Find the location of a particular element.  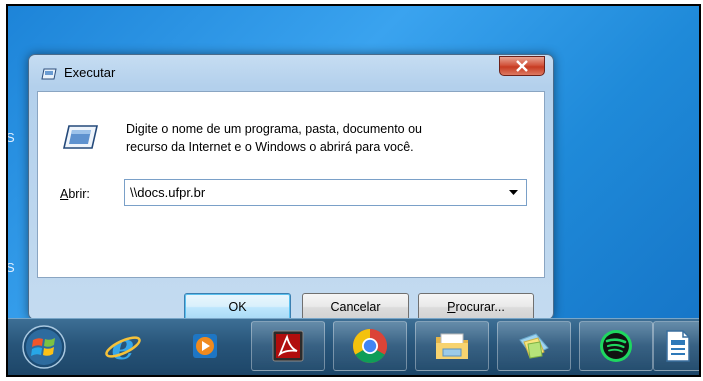

sticky-notes-icon is located at coordinates (534, 346).